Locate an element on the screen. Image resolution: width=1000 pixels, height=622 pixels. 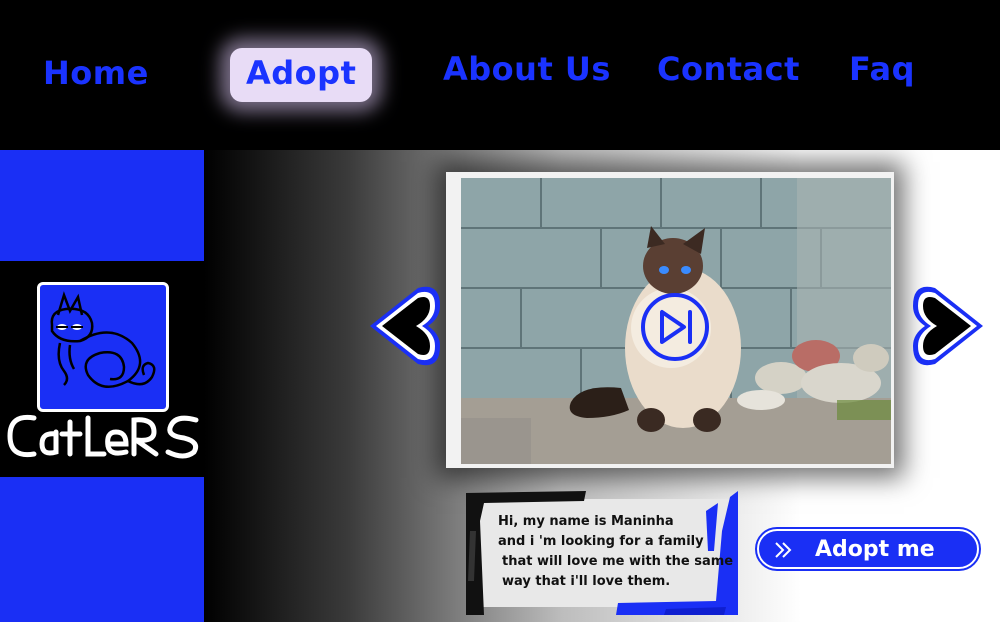
heart-left-arrow-icon is located at coordinates (405, 326).